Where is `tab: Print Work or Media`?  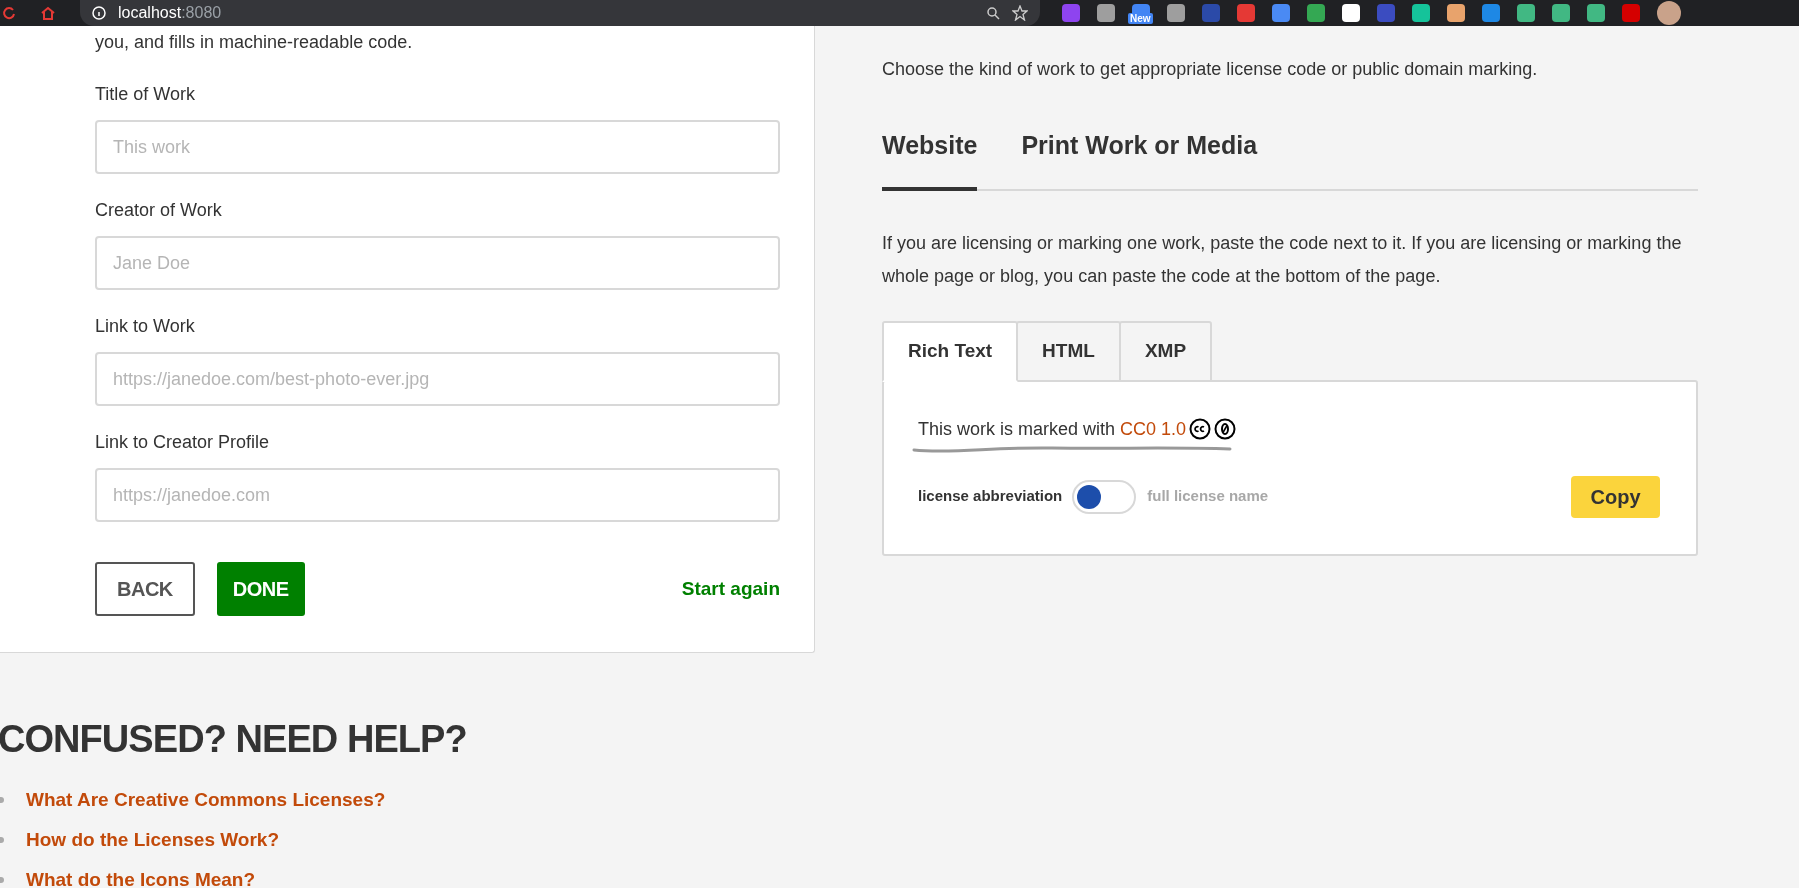
tab: Print Work or Media is located at coordinates (1139, 159).